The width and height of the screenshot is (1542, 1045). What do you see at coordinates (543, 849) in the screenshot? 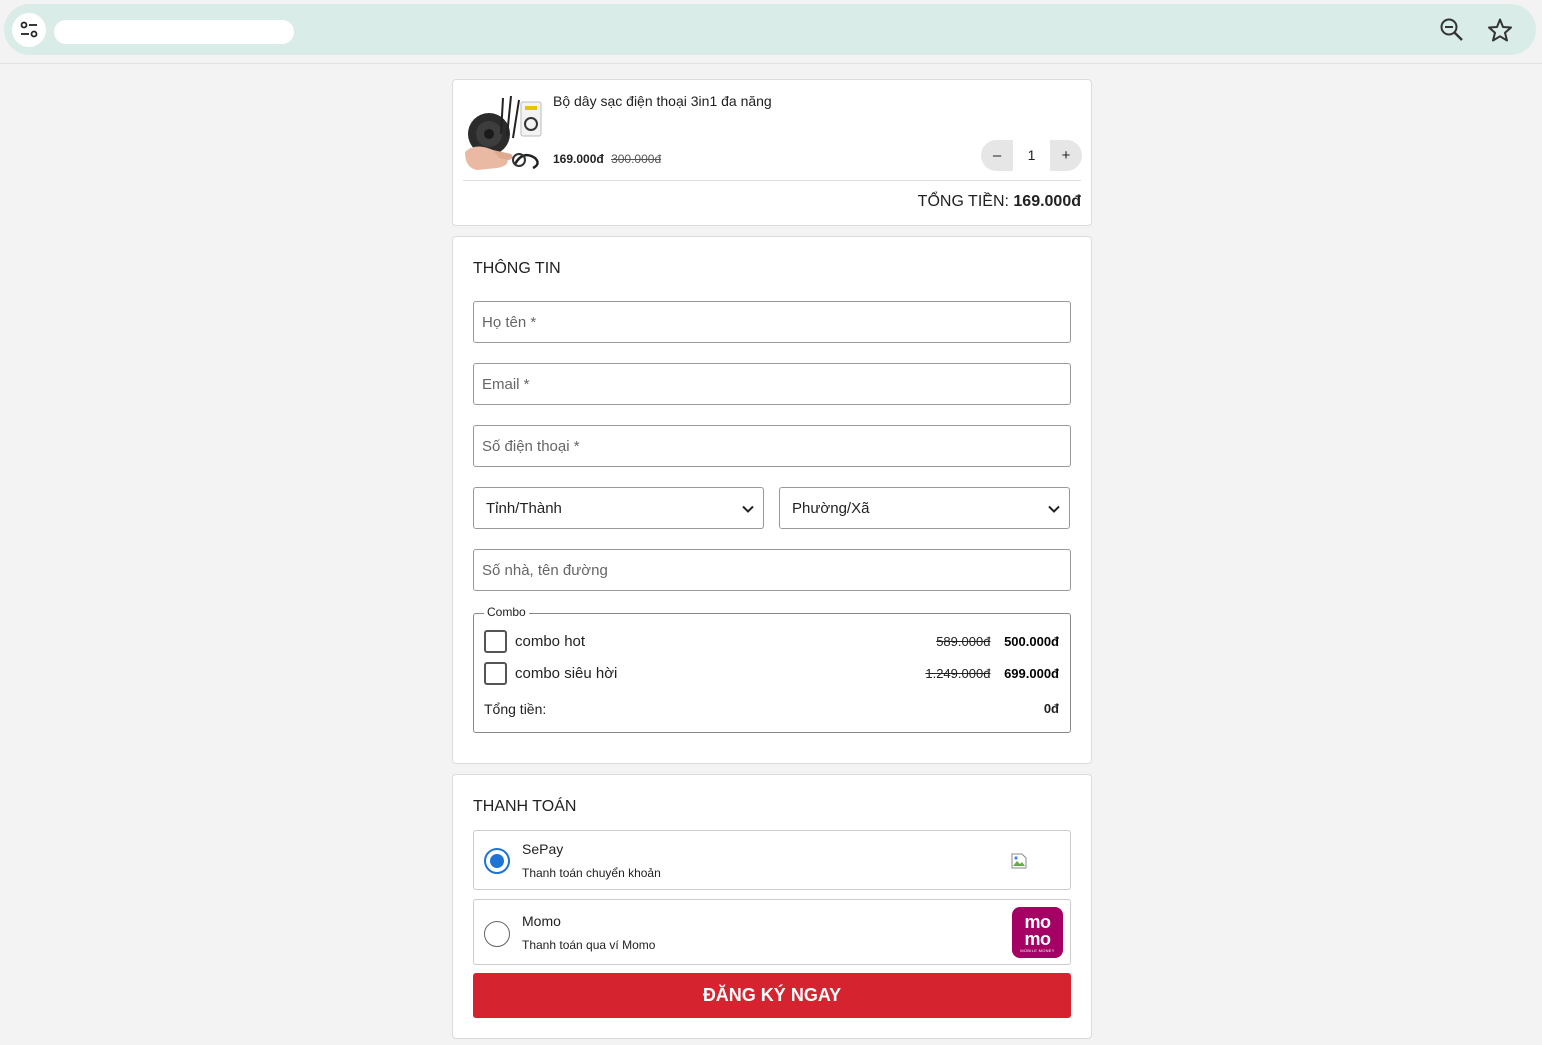
I see `payment-name: SePay` at bounding box center [543, 849].